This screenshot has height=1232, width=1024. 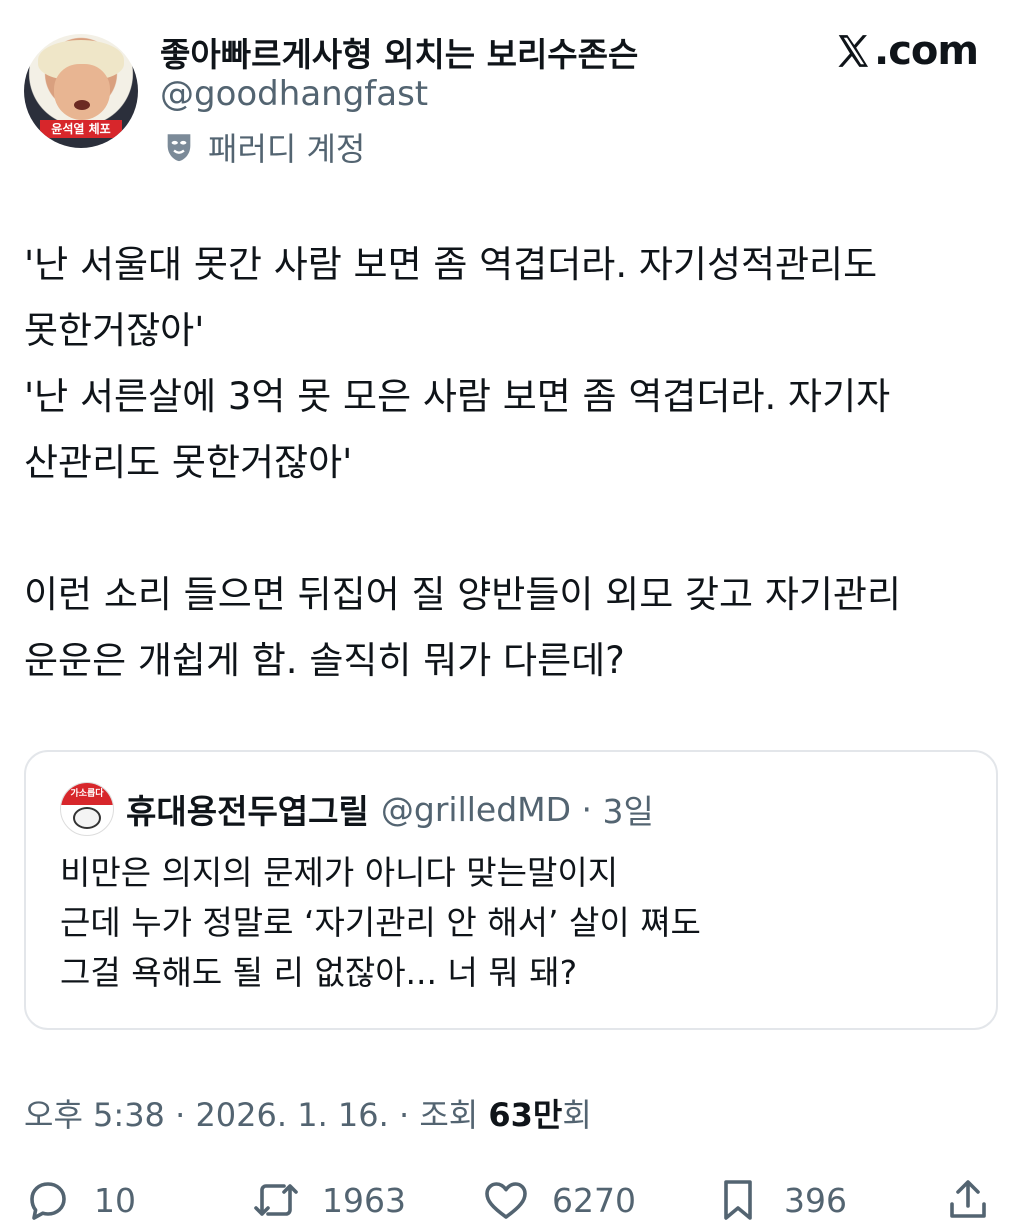 What do you see at coordinates (294, 94) in the screenshot?
I see `author-handle: @goodhangfast` at bounding box center [294, 94].